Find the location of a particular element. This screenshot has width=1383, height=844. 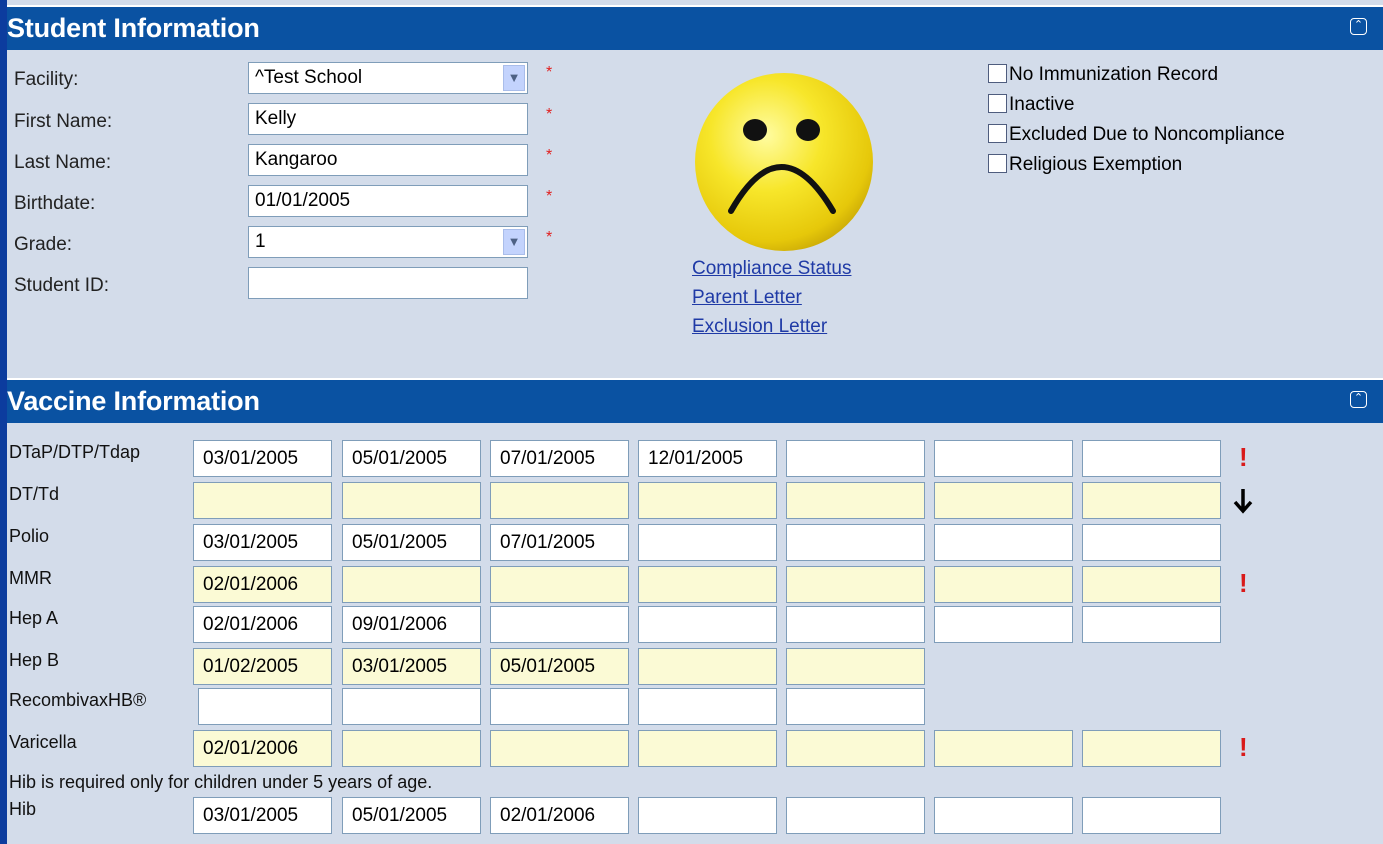

birthdate-label: Birthdate: is located at coordinates (55, 203).